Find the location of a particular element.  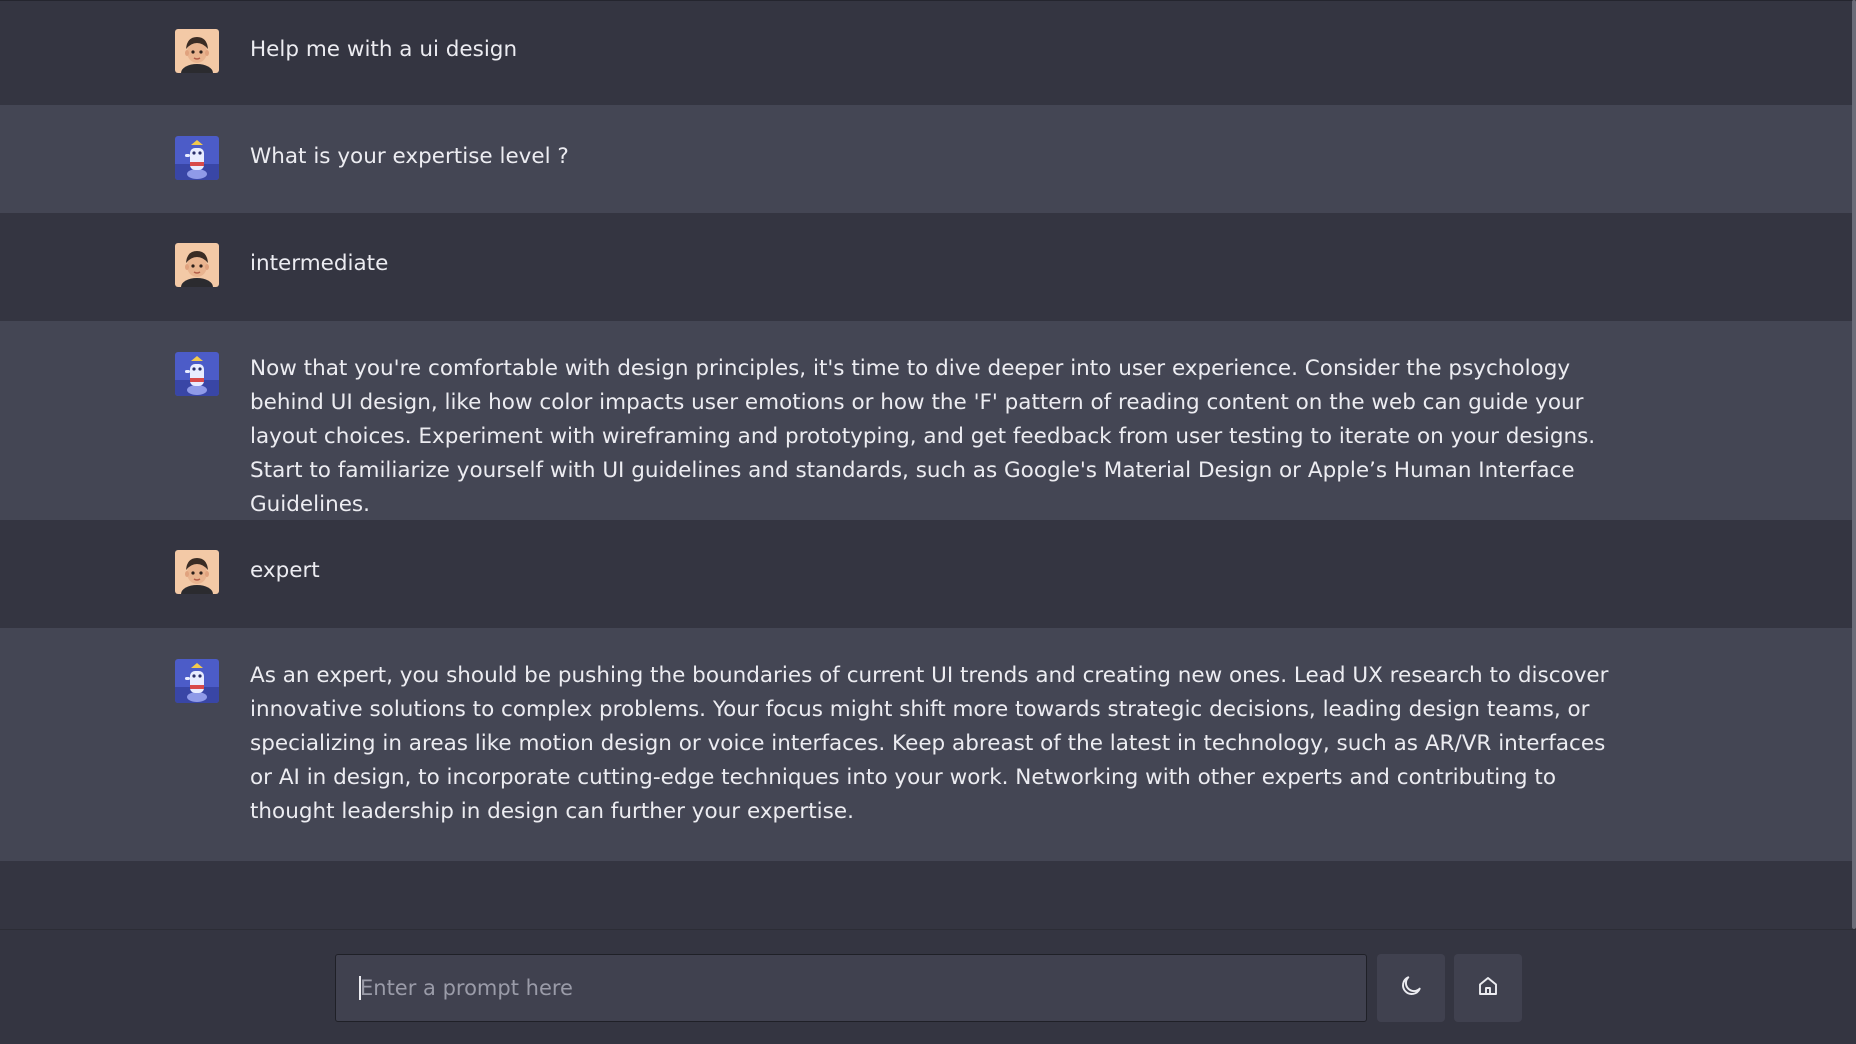

chat-scrollbar-thumb is located at coordinates (1854, 464).